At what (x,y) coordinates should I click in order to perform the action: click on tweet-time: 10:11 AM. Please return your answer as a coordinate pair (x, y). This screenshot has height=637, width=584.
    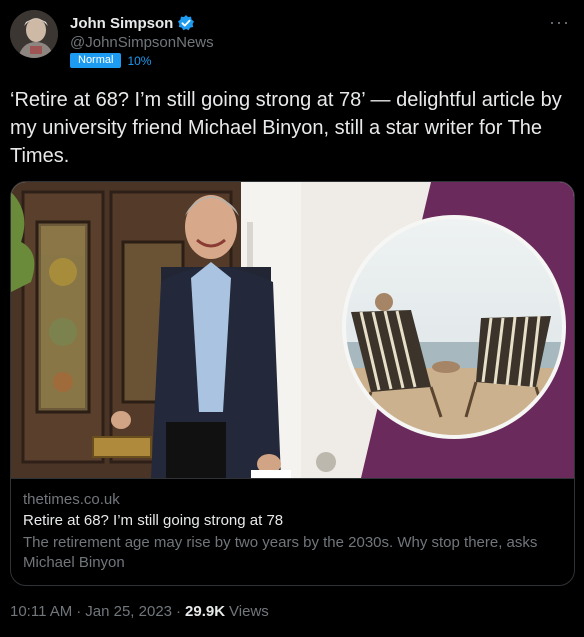
    Looking at the image, I should click on (41, 611).